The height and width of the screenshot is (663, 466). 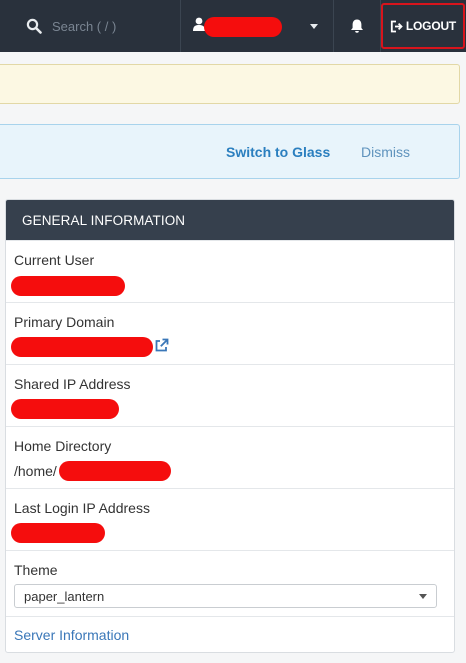 I want to click on redacted-shared-ip, so click(x=65, y=409).